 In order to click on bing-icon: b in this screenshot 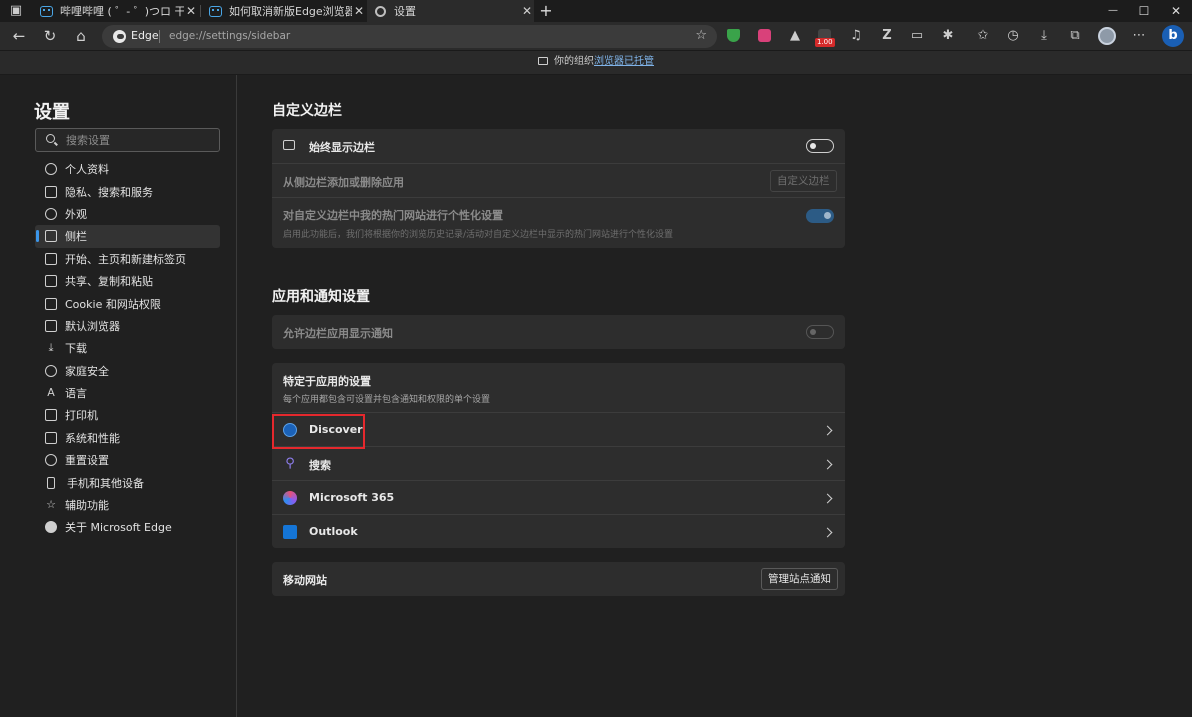, I will do `click(1173, 36)`.